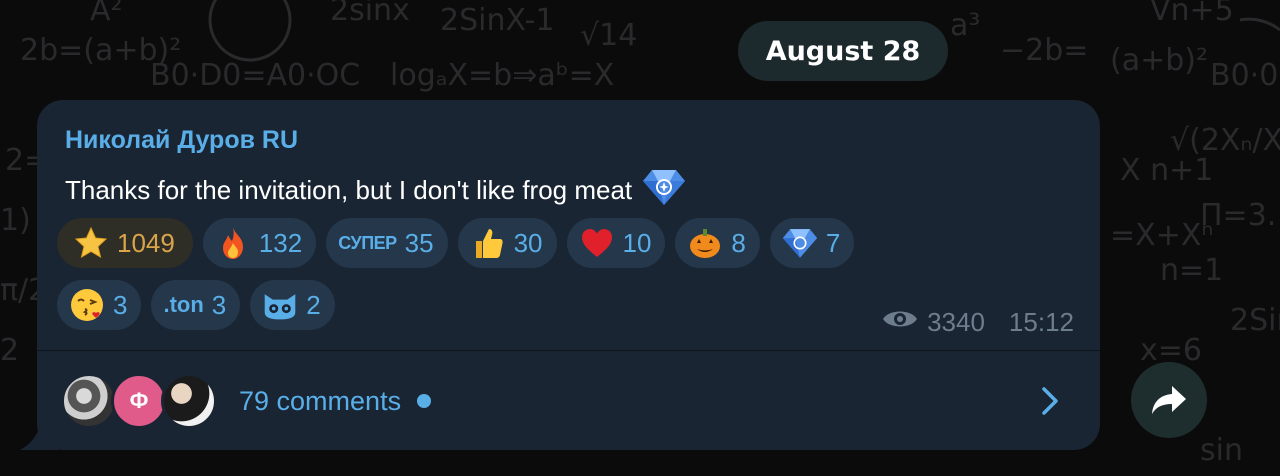  What do you see at coordinates (367, 242) in the screenshot?
I see `super-tag-icon: СУПЕР` at bounding box center [367, 242].